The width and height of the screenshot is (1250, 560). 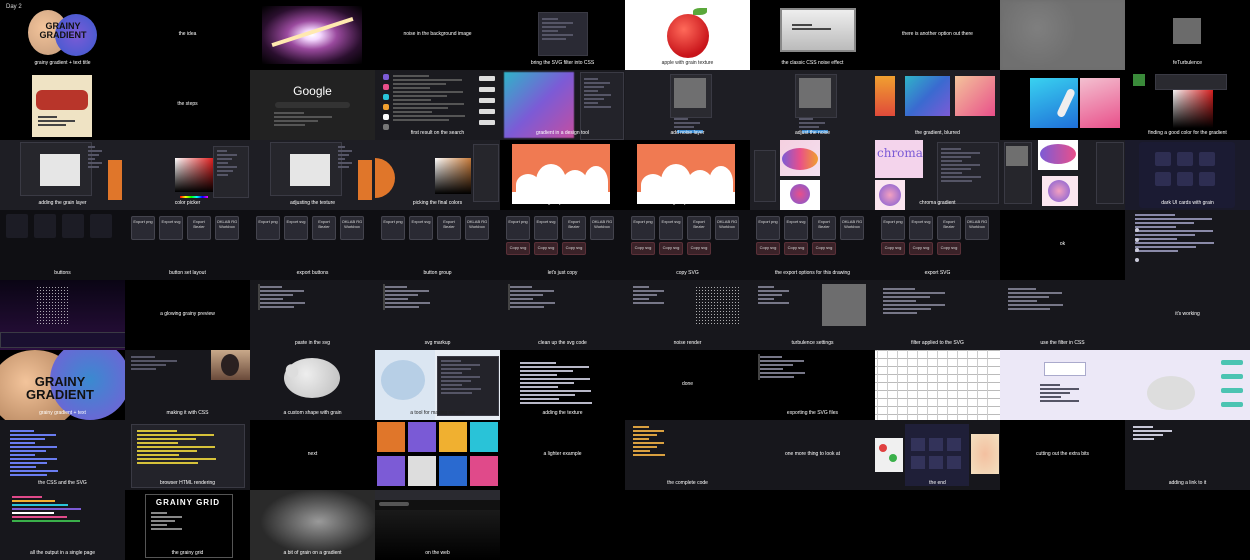 What do you see at coordinates (312, 105) in the screenshot?
I see `search-bar` at bounding box center [312, 105].